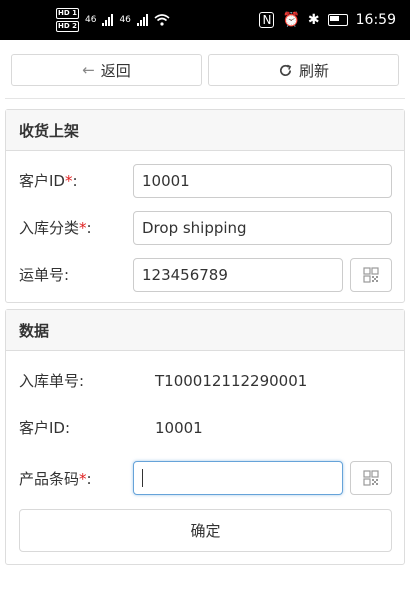  Describe the element at coordinates (238, 274) in the screenshot. I see `waybill-input: 123456789` at that location.